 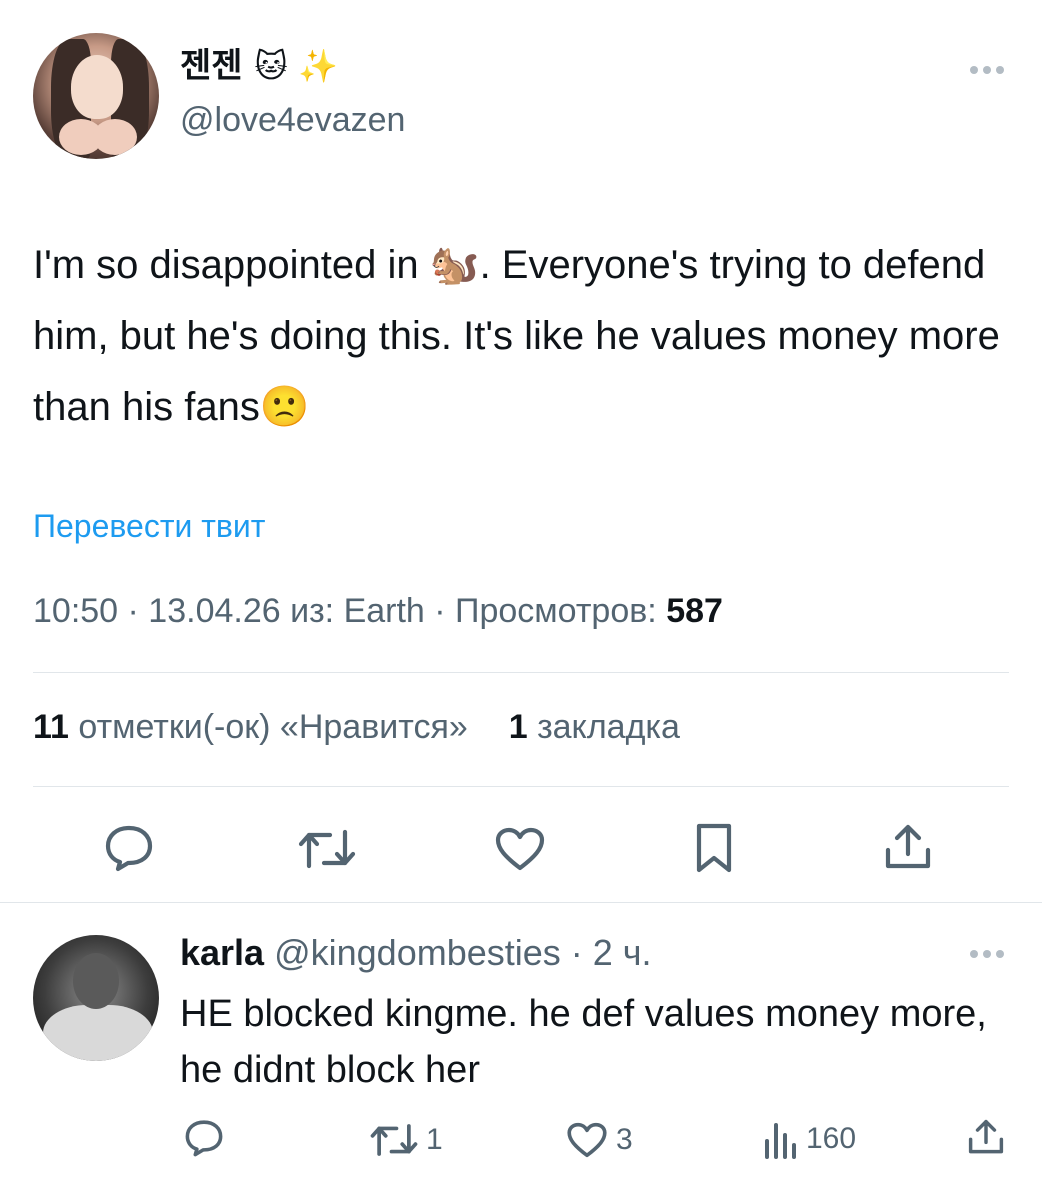 What do you see at coordinates (96, 96) in the screenshot?
I see `author-avatar` at bounding box center [96, 96].